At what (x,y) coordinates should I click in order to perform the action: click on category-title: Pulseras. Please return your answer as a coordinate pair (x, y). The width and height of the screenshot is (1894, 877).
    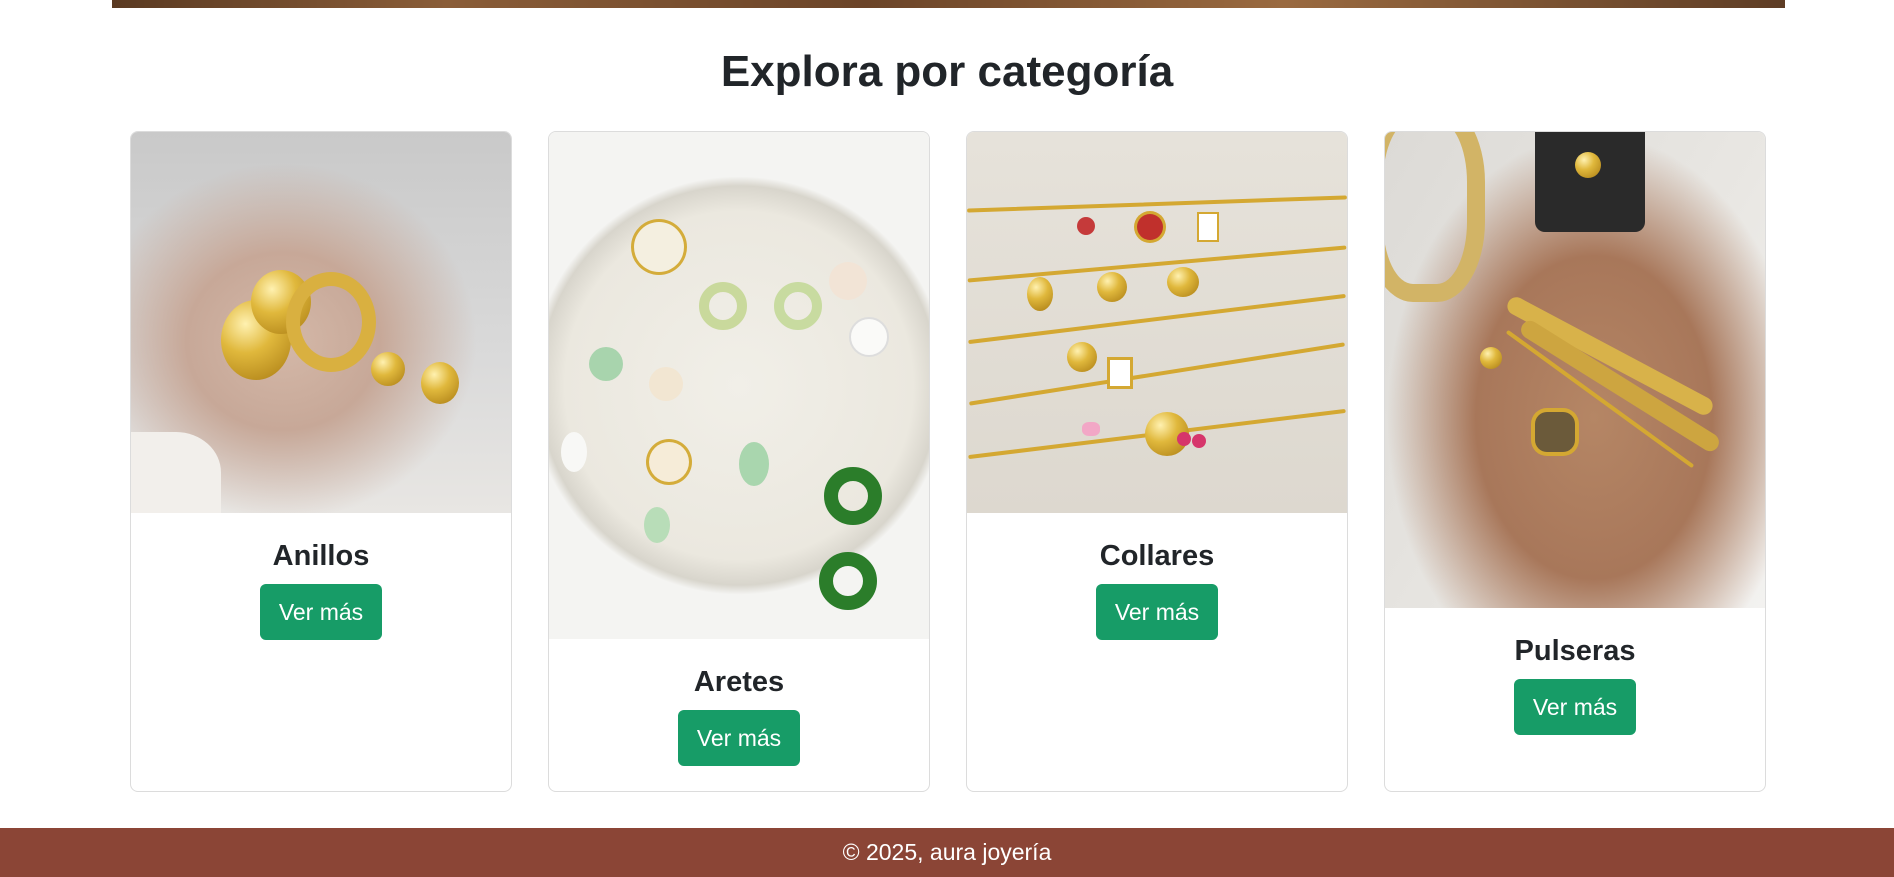
    Looking at the image, I should click on (1575, 651).